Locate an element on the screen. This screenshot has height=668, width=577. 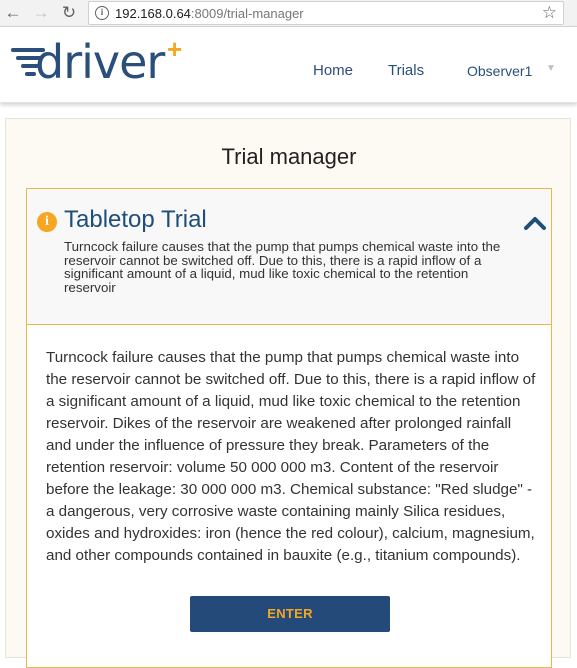
chevron-down-icon: ▼ is located at coordinates (551, 68).